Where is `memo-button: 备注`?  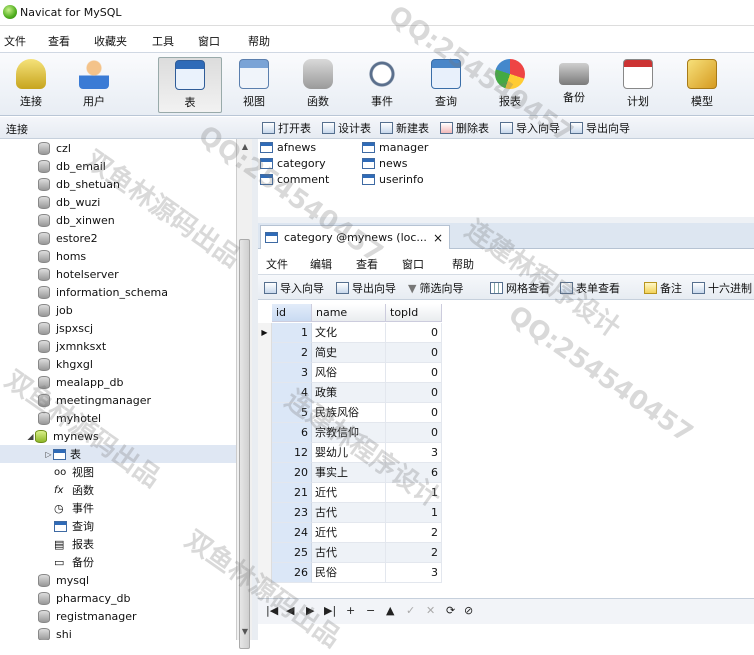
memo-button: 备注 is located at coordinates (663, 288).